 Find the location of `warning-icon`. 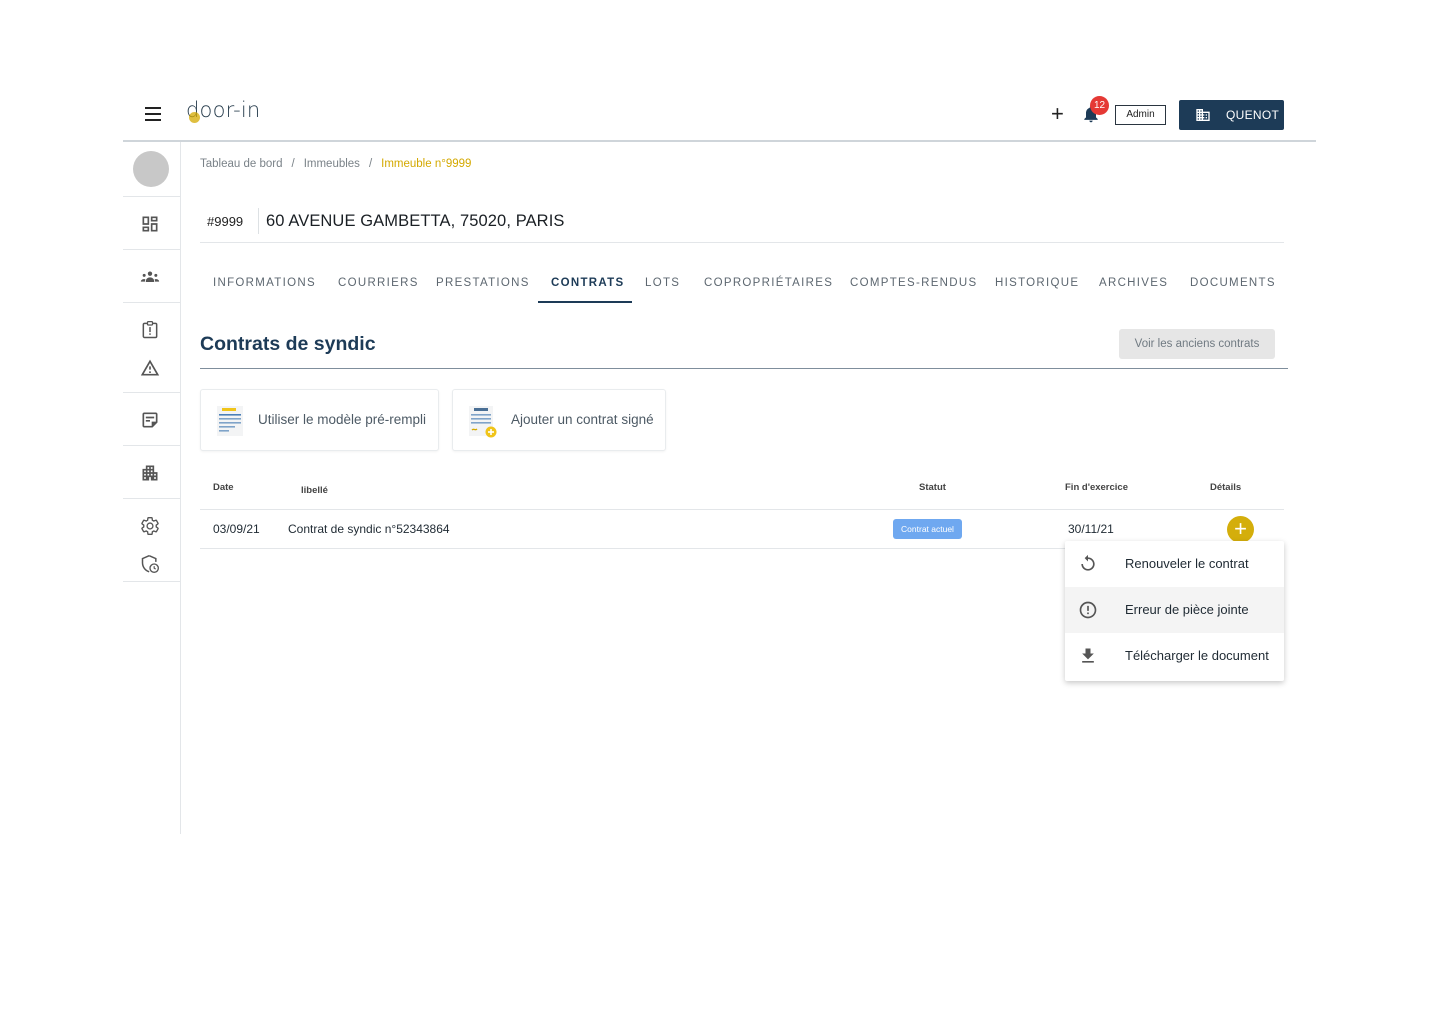

warning-icon is located at coordinates (150, 368).